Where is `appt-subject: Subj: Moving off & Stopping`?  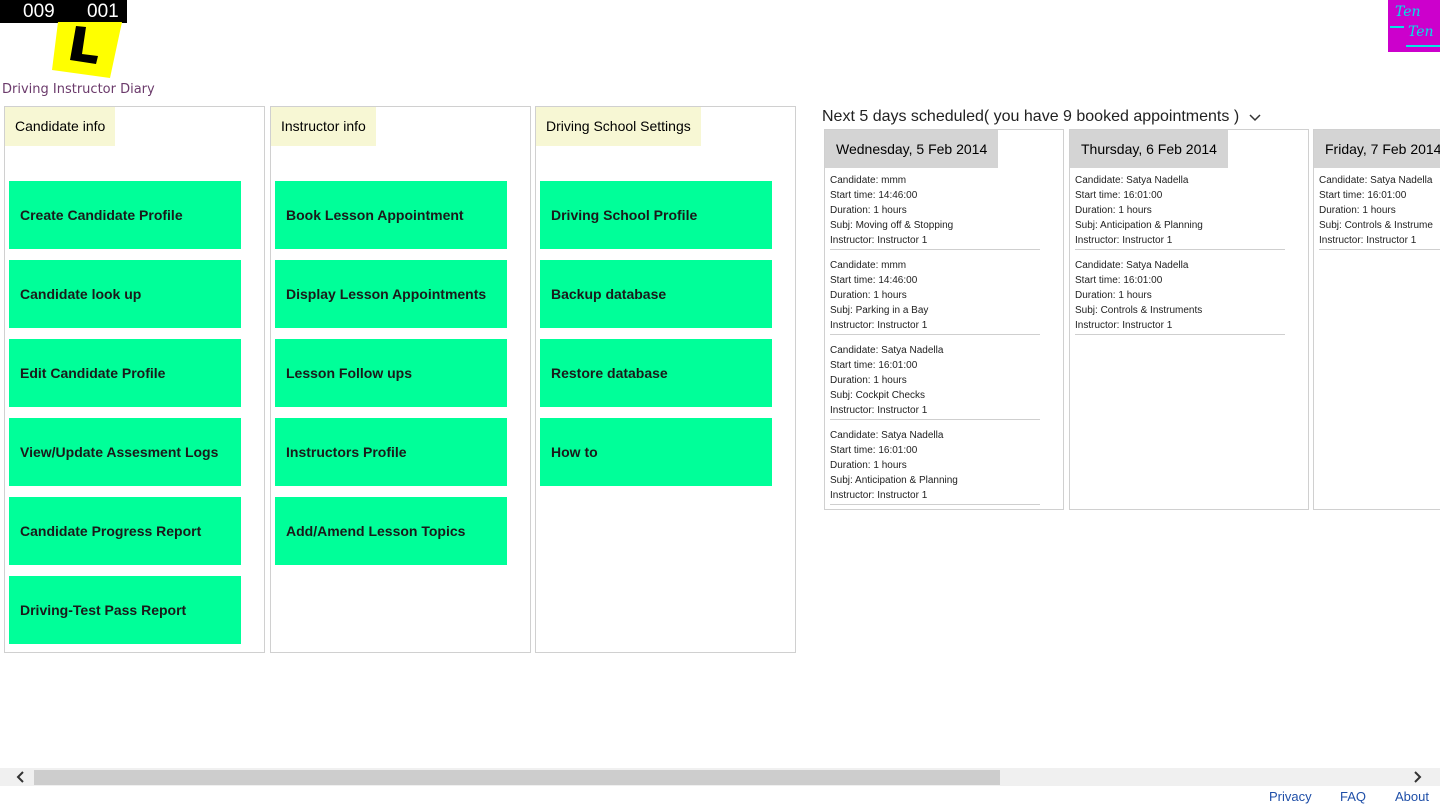 appt-subject: Subj: Moving off & Stopping is located at coordinates (892, 225).